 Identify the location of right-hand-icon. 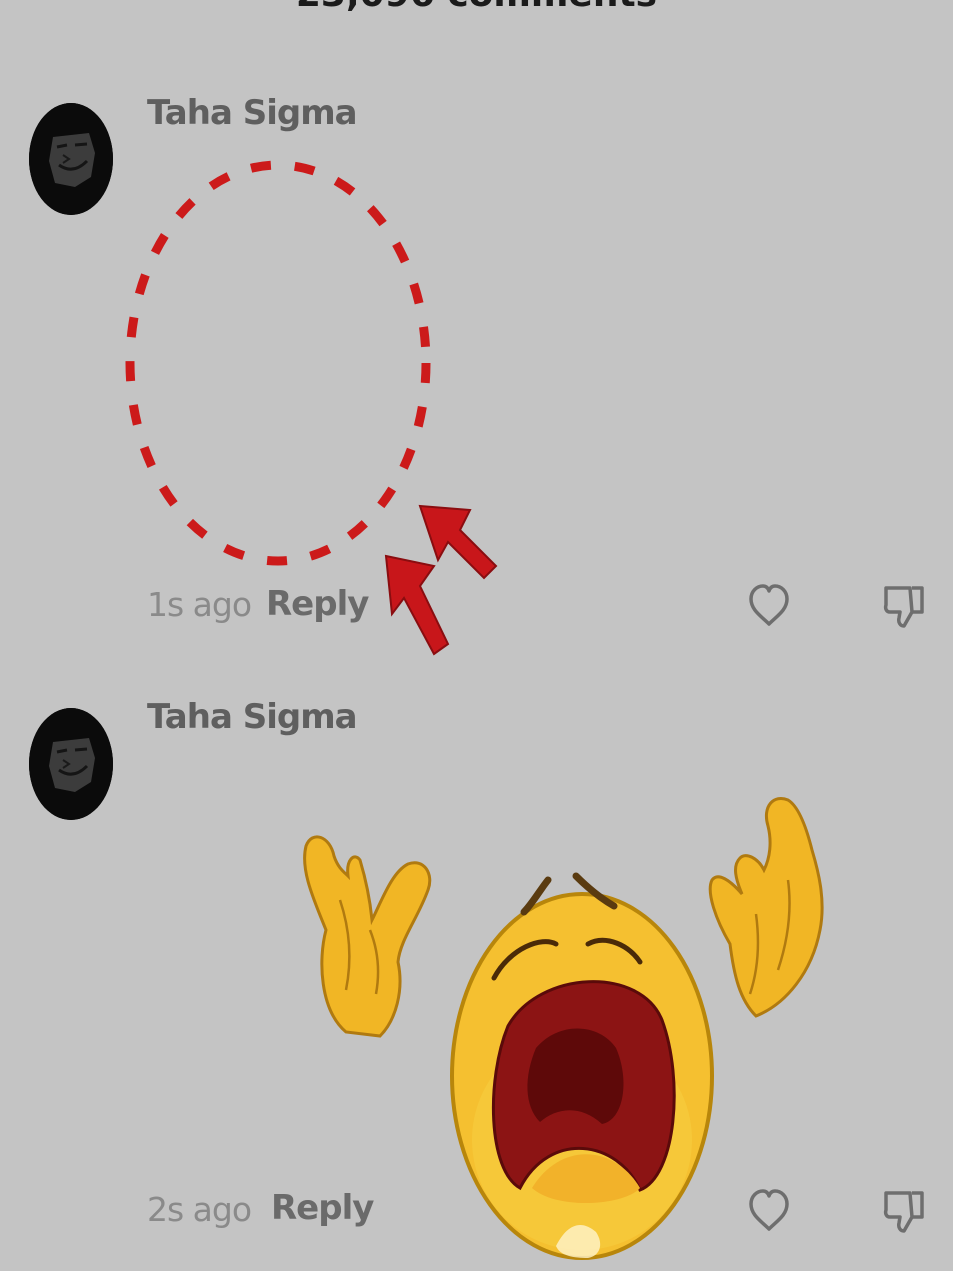
(766, 907).